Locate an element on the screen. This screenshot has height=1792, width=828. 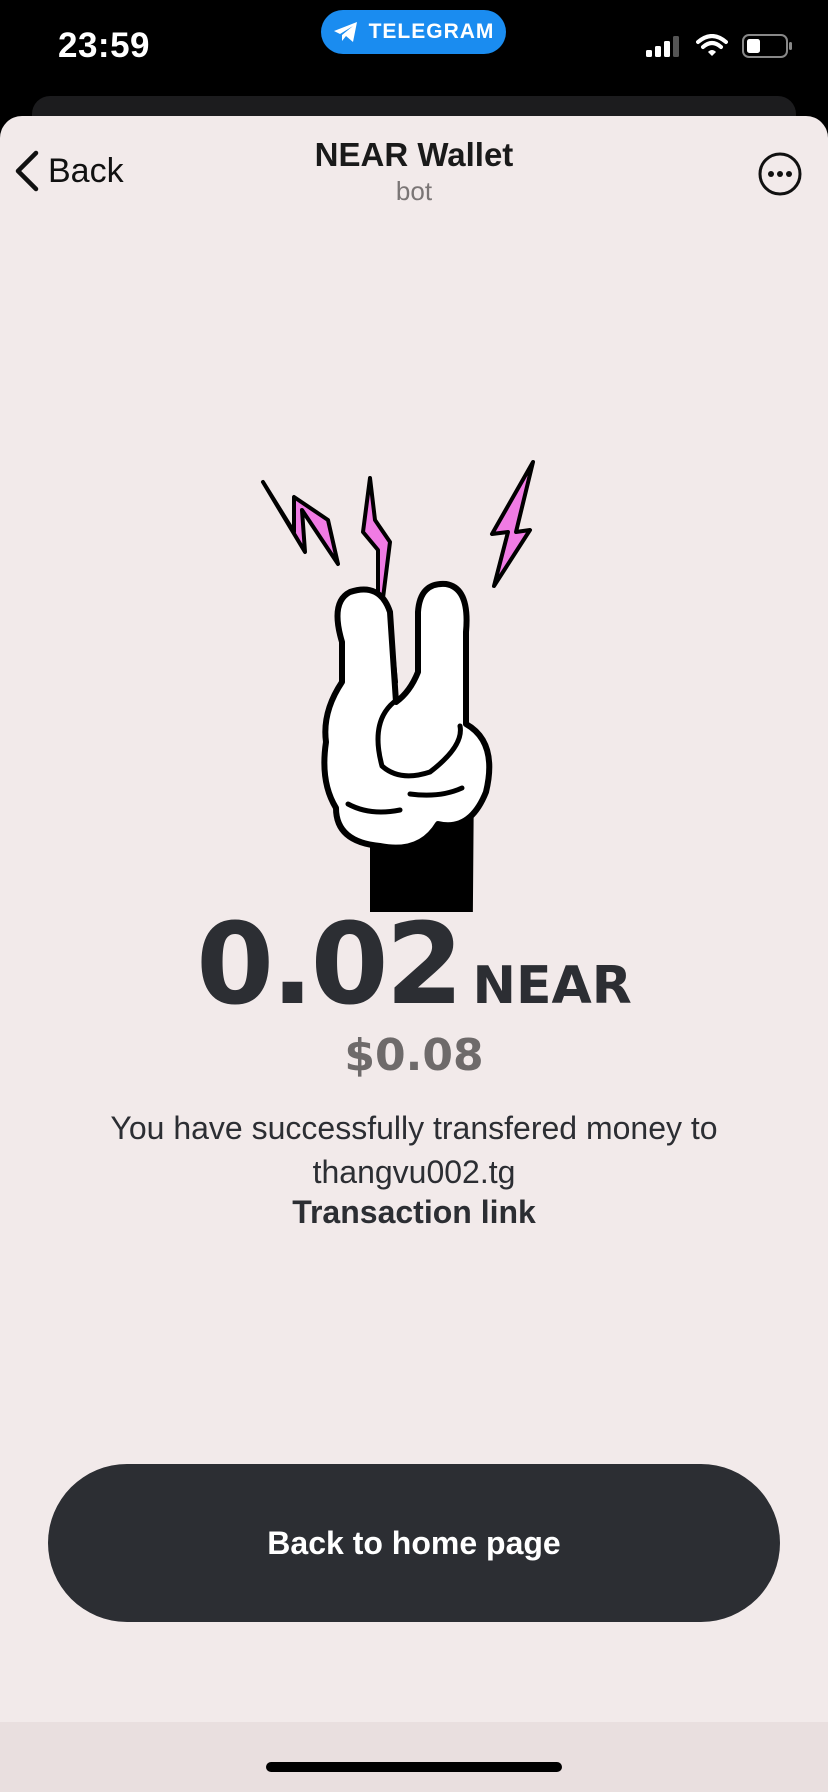
nav-bar: Back NEAR Wallet bot is located at coordinates (414, 171).